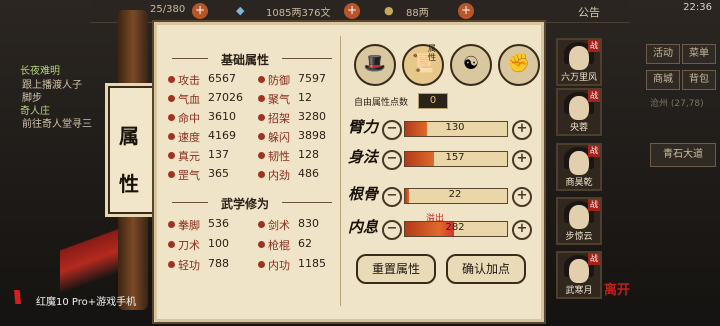  What do you see at coordinates (579, 183) in the screenshot?
I see `party-member-name: 商昊乾` at bounding box center [579, 183].